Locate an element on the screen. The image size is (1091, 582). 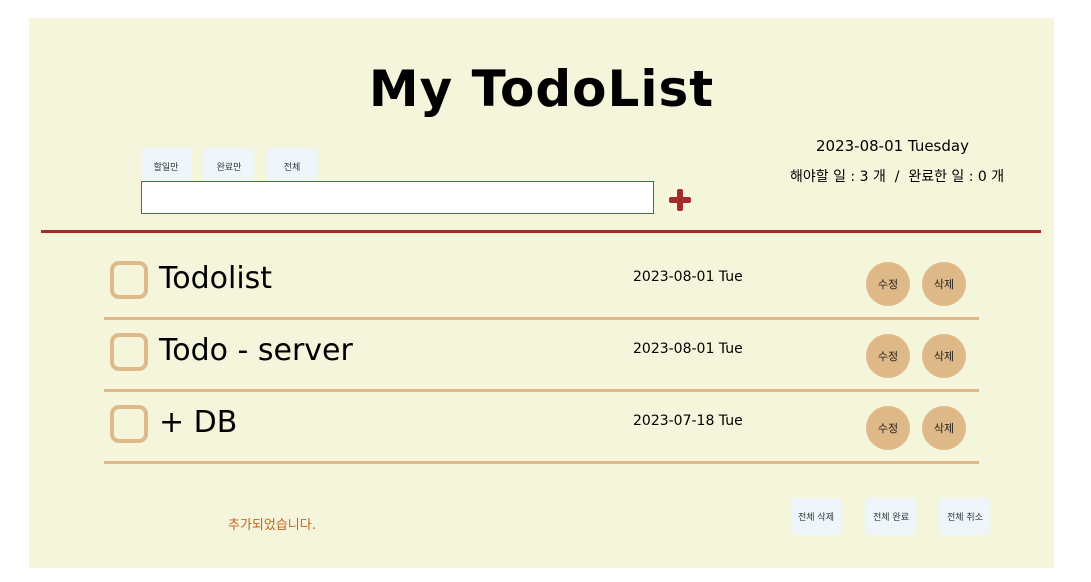
page-title: My TodoList is located at coordinates (541, 89).